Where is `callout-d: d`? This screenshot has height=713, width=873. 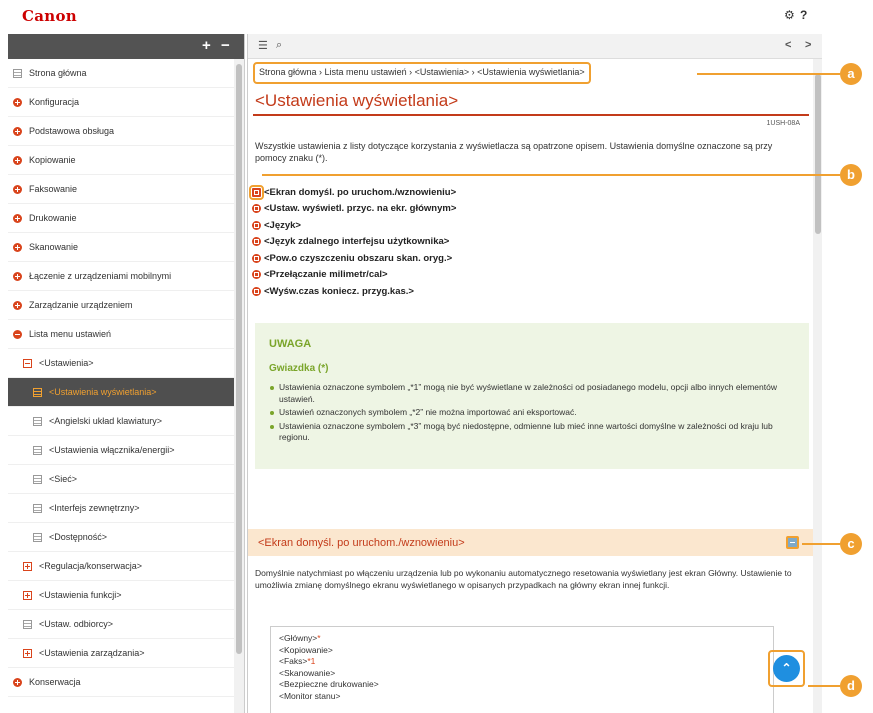 callout-d: d is located at coordinates (851, 686).